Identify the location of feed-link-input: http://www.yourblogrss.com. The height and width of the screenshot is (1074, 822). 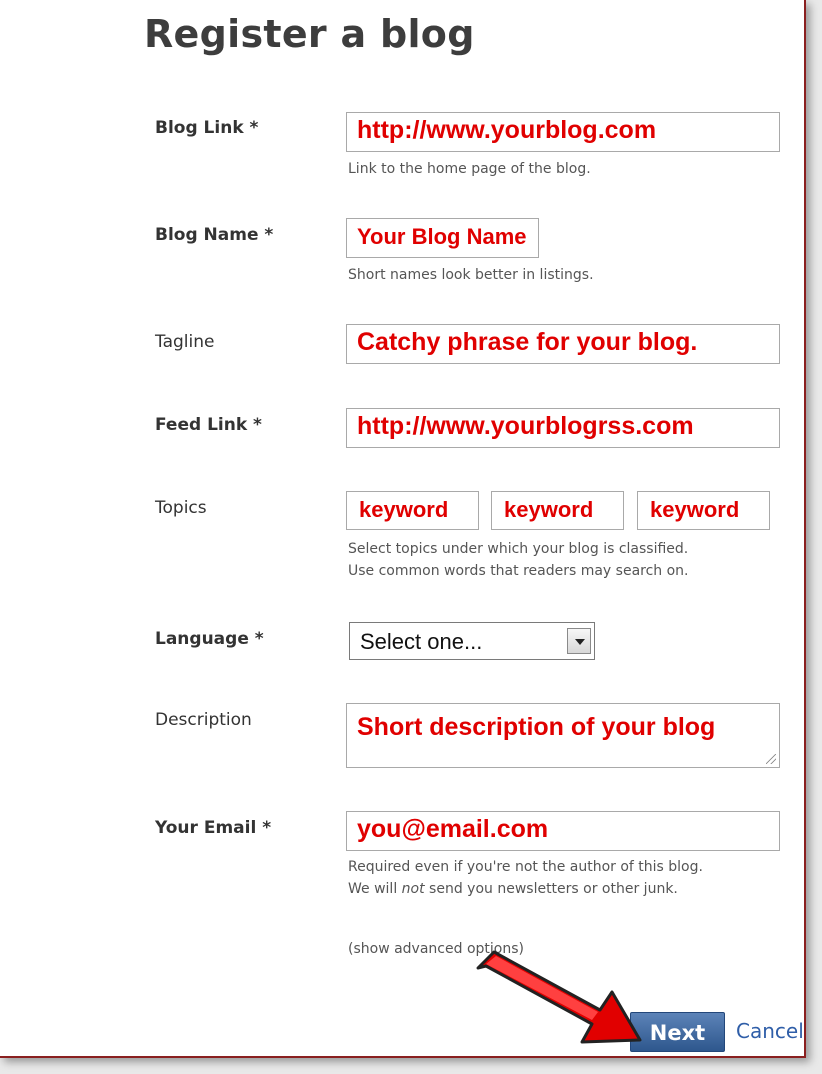
(563, 428).